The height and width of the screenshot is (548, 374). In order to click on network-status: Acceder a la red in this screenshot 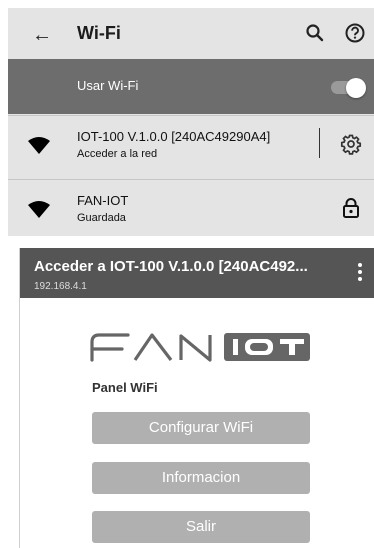, I will do `click(117, 154)`.